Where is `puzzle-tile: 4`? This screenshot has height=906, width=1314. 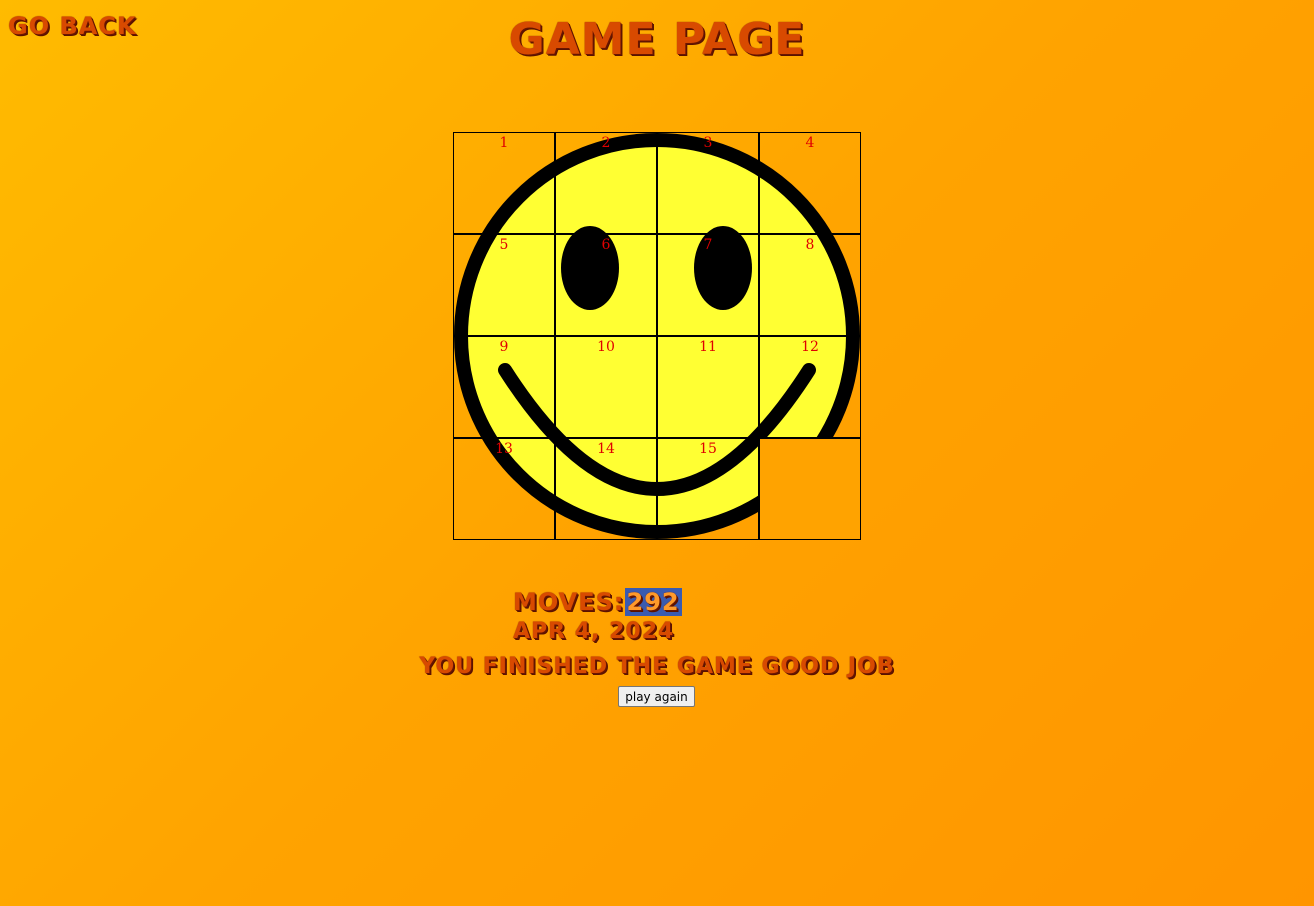
puzzle-tile: 4 is located at coordinates (810, 183).